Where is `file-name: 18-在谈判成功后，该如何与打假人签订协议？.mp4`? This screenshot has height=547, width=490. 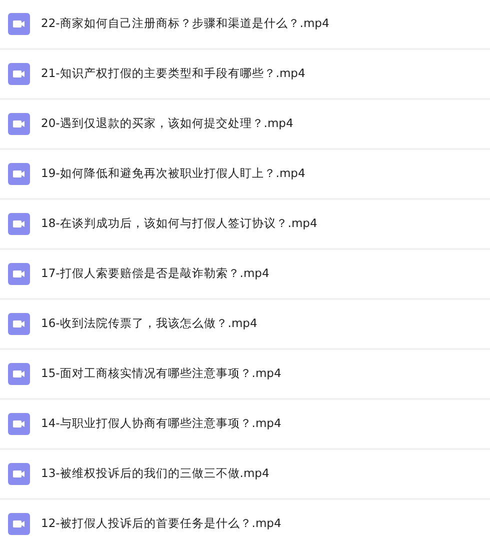 file-name: 18-在谈判成功后，该如何与打假人签订协议？.mp4 is located at coordinates (179, 223).